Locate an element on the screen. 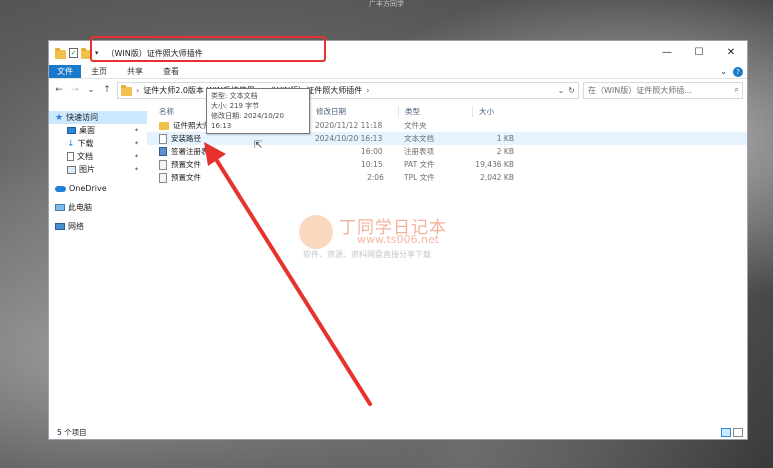  tab-view: 查看 is located at coordinates (171, 71).